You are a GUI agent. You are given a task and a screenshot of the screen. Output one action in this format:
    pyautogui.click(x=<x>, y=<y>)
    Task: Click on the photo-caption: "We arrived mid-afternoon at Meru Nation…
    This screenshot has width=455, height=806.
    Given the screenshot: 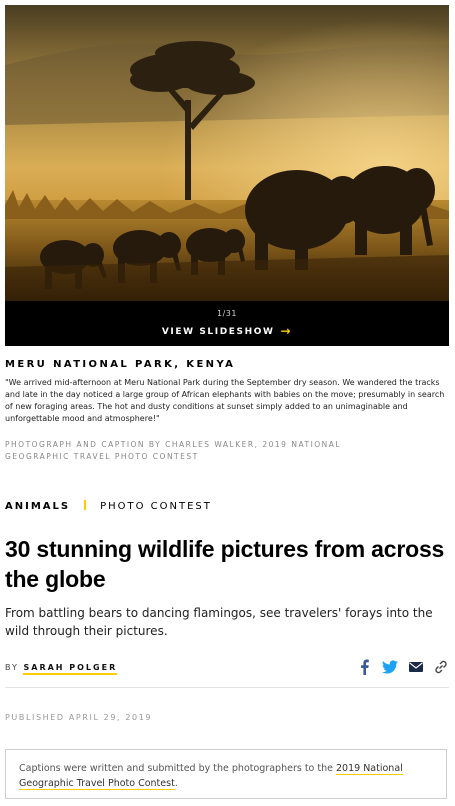 What is the action you would take?
    pyautogui.click(x=225, y=400)
    